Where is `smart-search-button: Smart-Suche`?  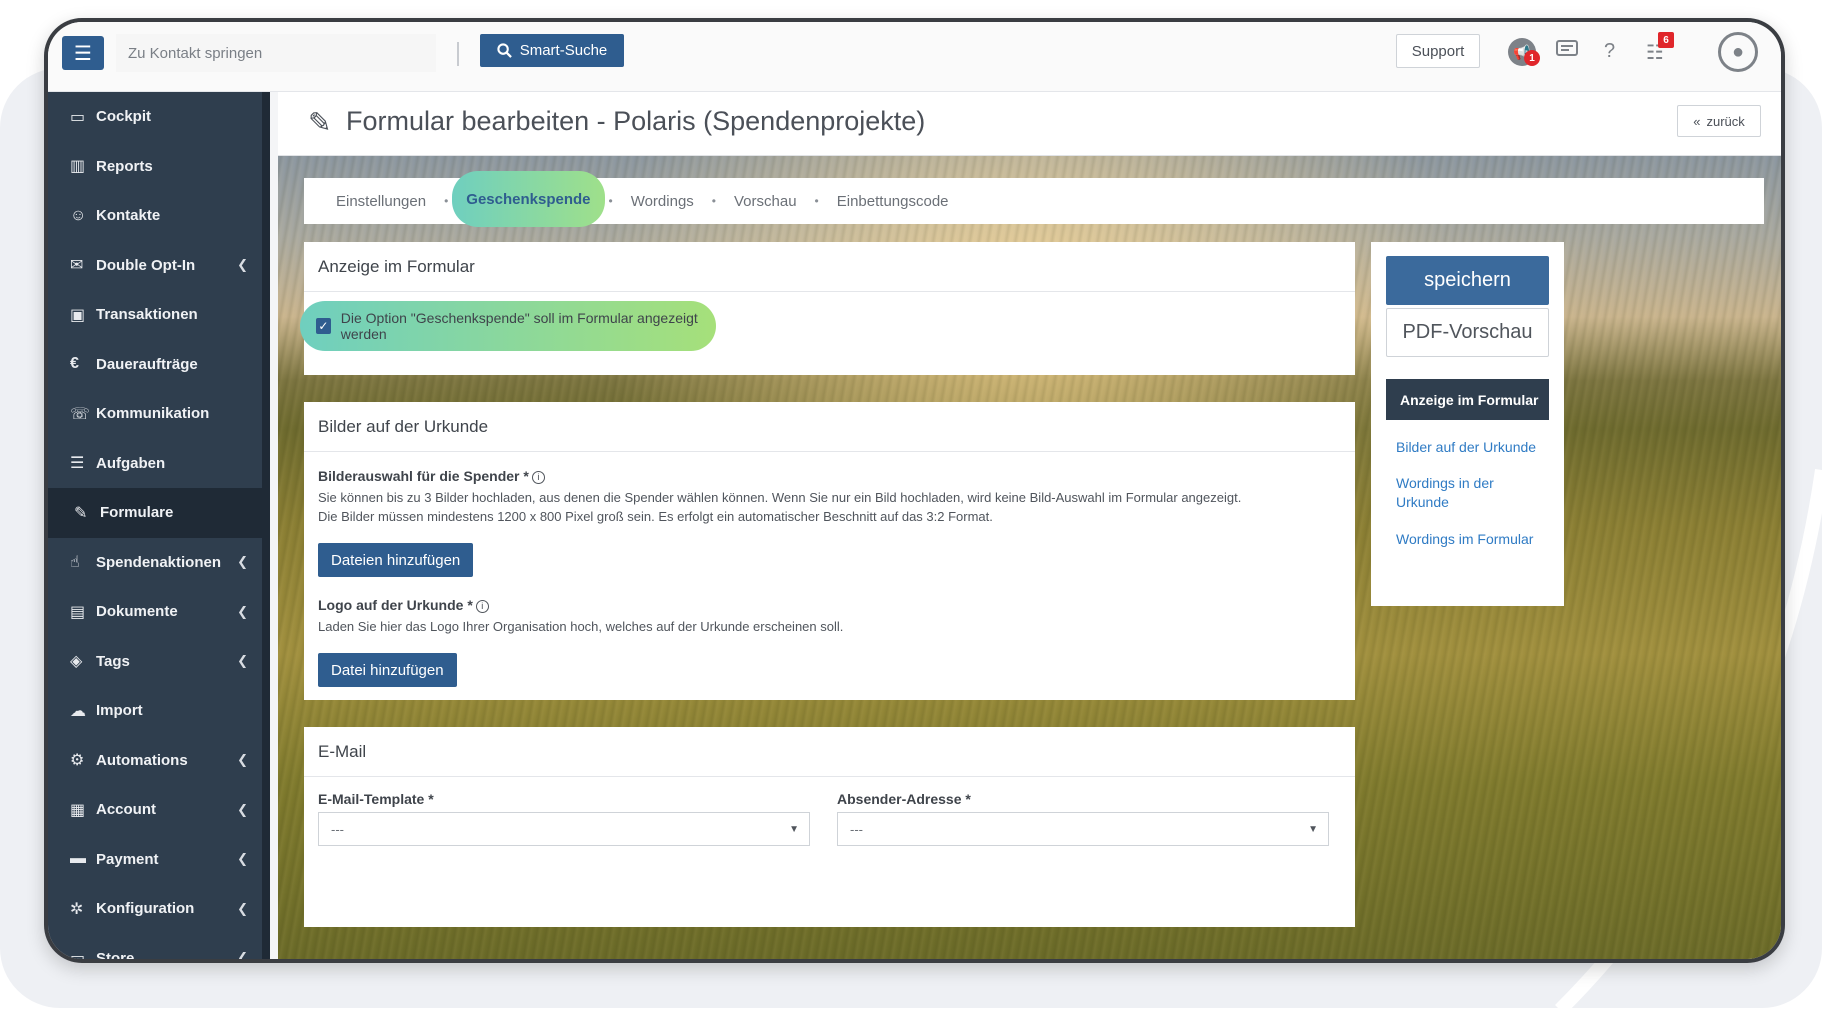
smart-search-button: Smart-Suche is located at coordinates (552, 50).